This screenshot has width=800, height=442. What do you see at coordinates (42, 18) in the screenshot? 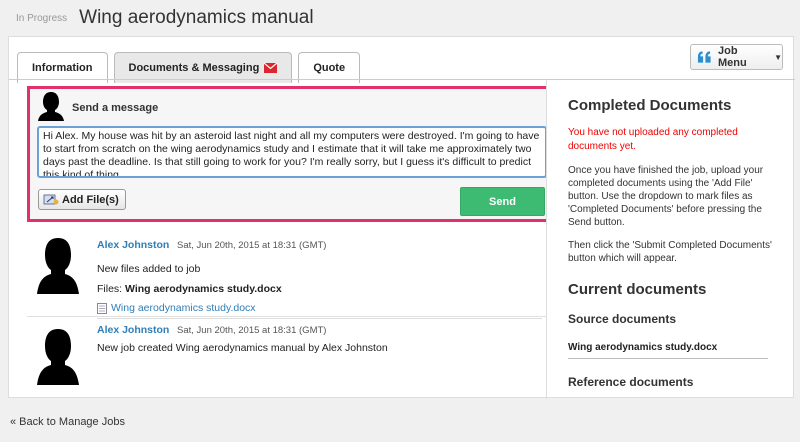
I see `job-status: In Progress` at bounding box center [42, 18].